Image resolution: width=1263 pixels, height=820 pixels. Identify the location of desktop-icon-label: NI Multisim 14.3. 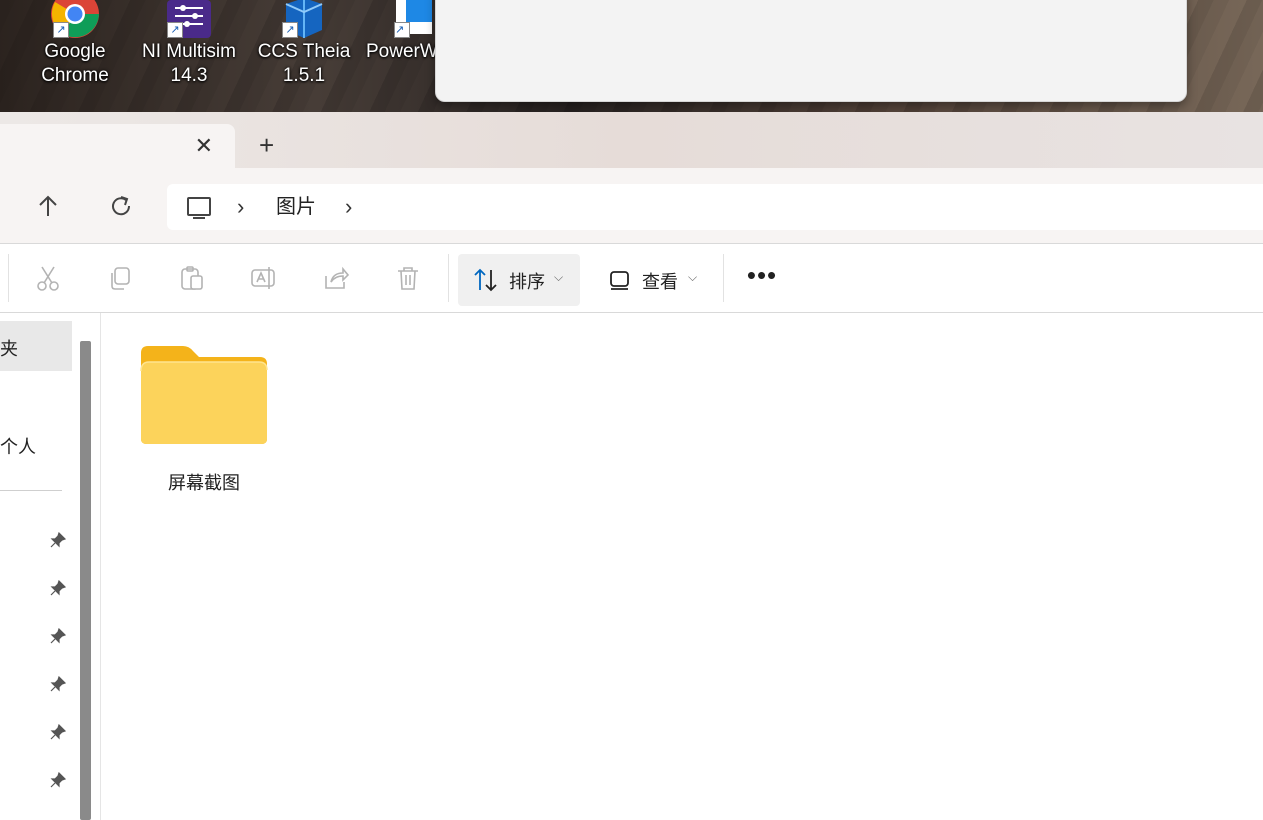
(189, 63).